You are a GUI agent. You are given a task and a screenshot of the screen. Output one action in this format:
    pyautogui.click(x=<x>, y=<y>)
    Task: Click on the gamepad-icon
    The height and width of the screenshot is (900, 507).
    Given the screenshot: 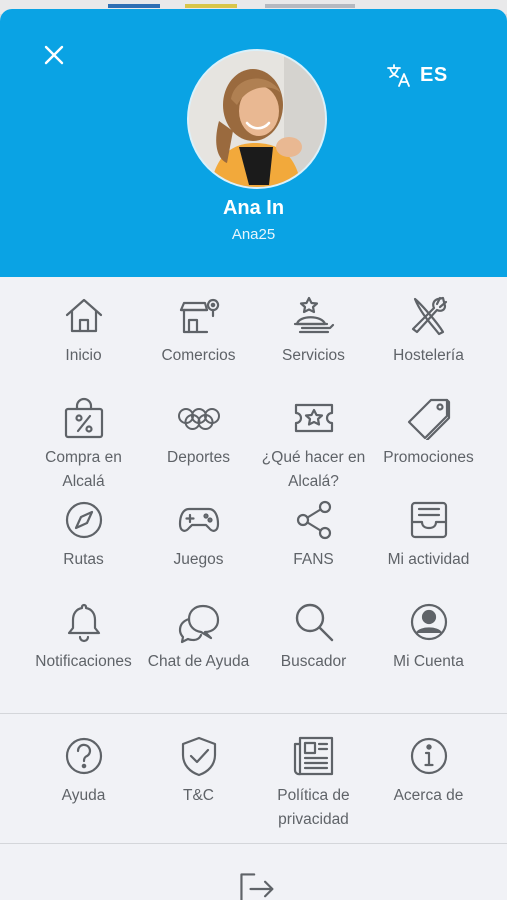 What is the action you would take?
    pyautogui.click(x=199, y=520)
    